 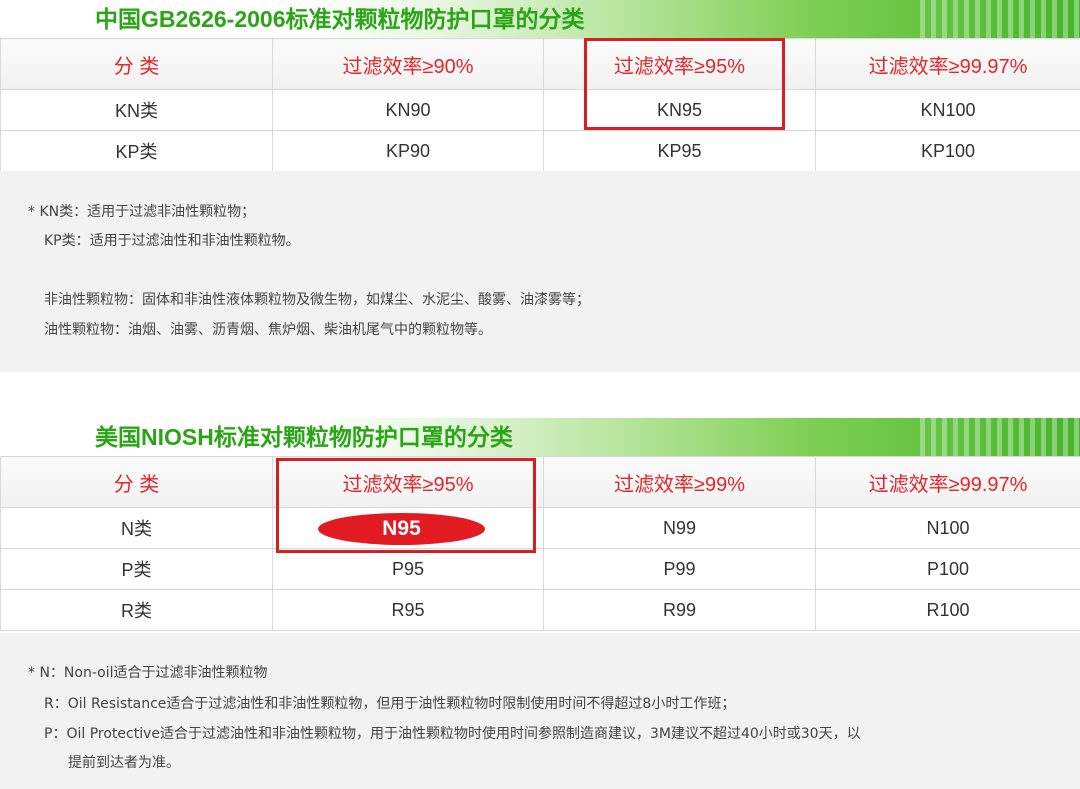 What do you see at coordinates (340, 19) in the screenshot?
I see `gb-title: 中国GB2626-2006标准对颗粒物防护口罩的分类` at bounding box center [340, 19].